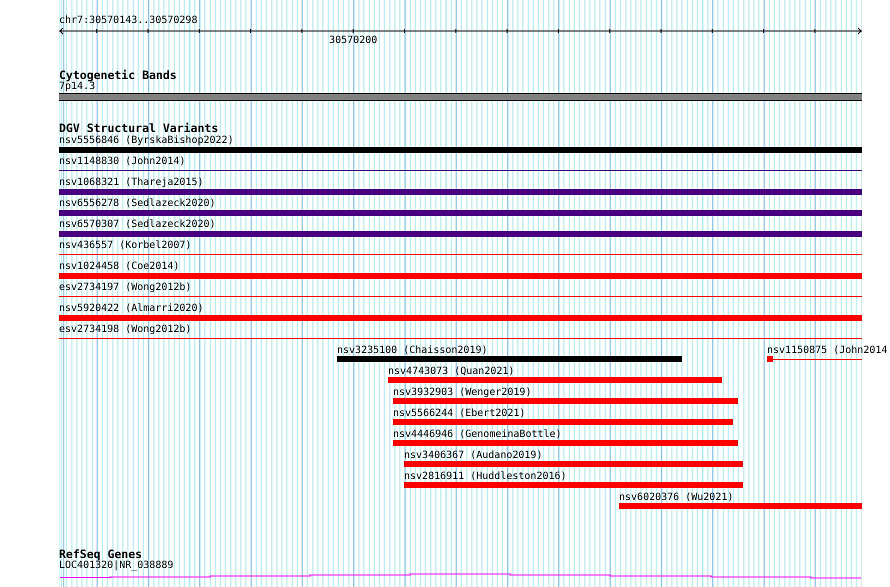 The image size is (890, 587). I want to click on variant-label: nsv1024458 (Coe2014), so click(119, 266).